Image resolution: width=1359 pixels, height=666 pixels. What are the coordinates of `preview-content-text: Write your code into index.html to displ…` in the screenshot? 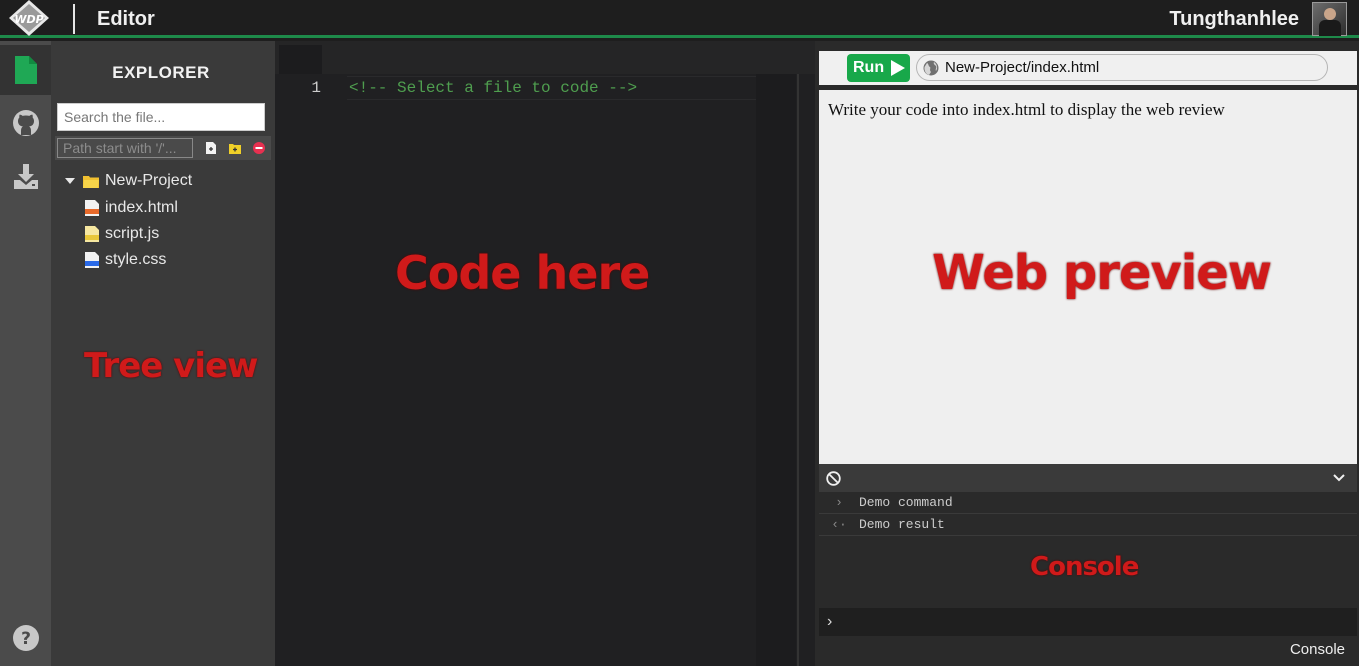 It's located at (1026, 109).